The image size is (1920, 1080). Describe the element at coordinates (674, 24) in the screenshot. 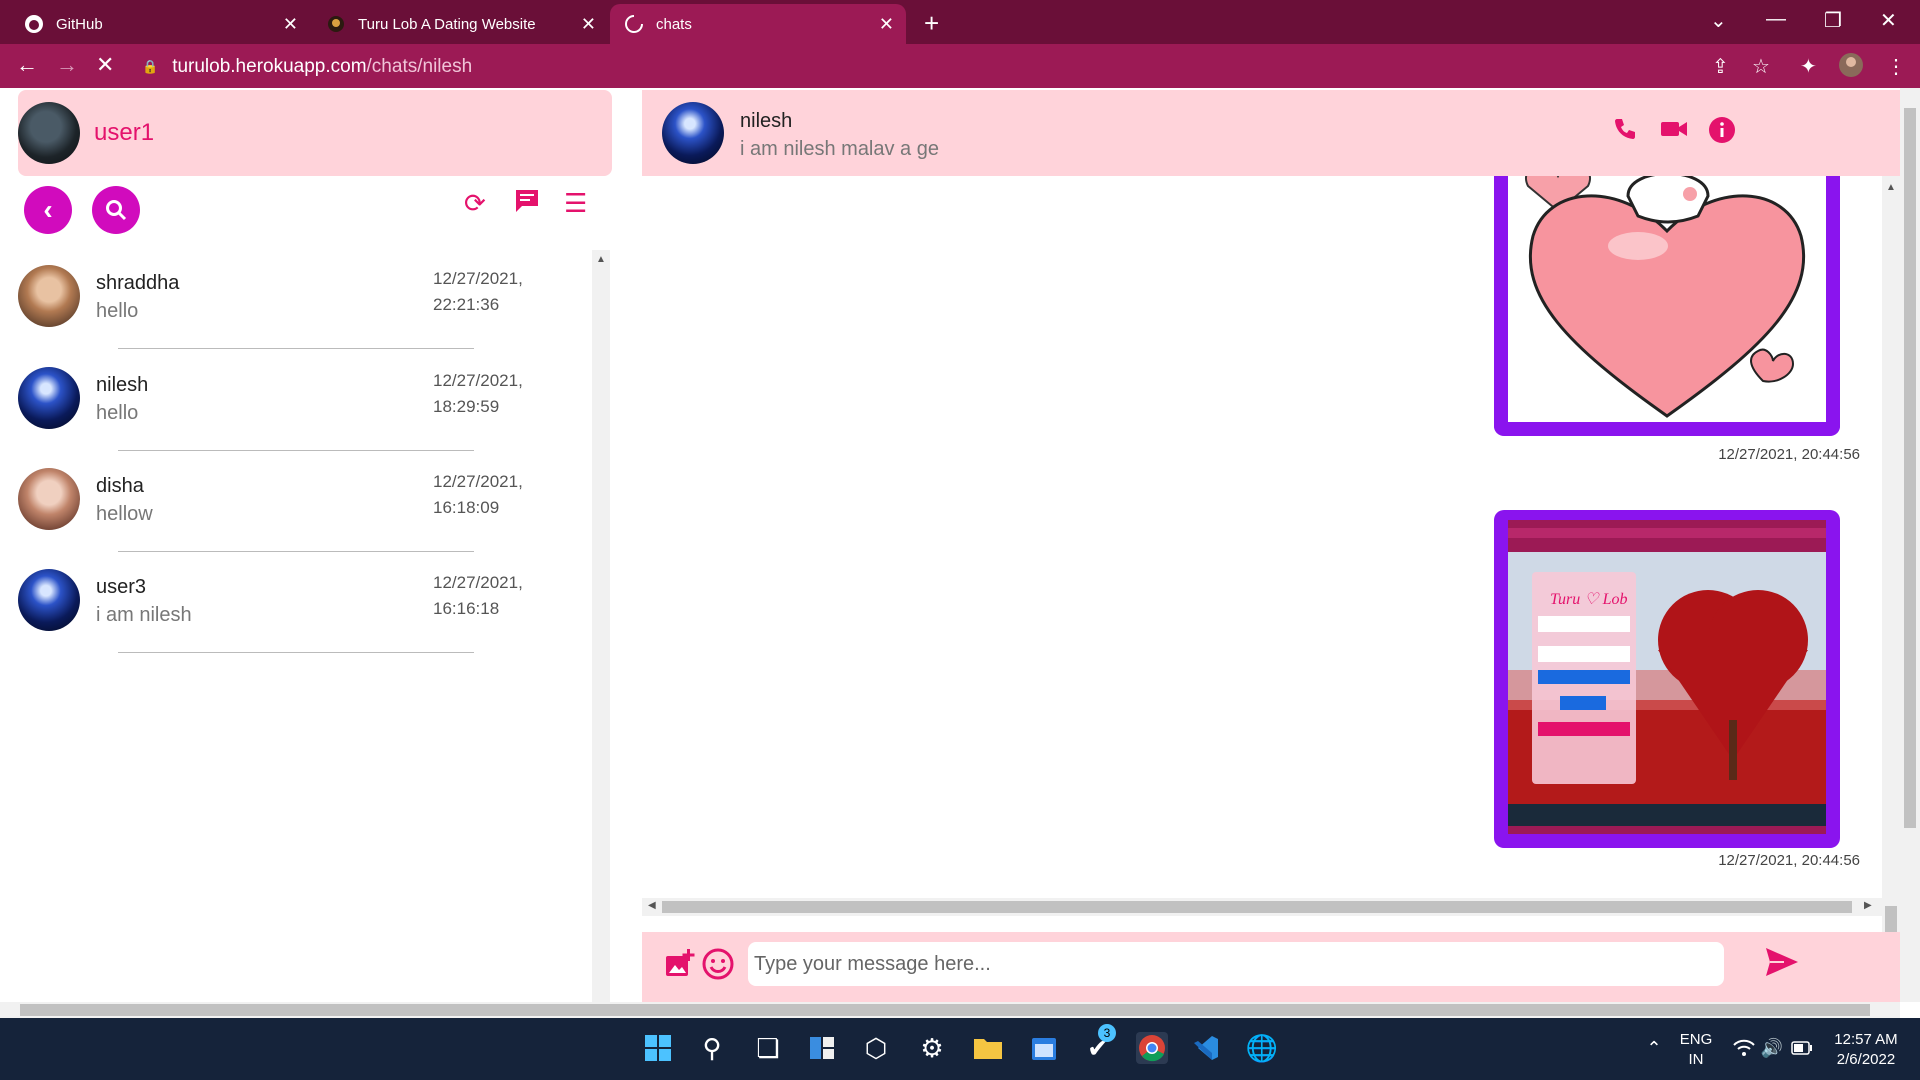

I see `tab-title: chats` at that location.